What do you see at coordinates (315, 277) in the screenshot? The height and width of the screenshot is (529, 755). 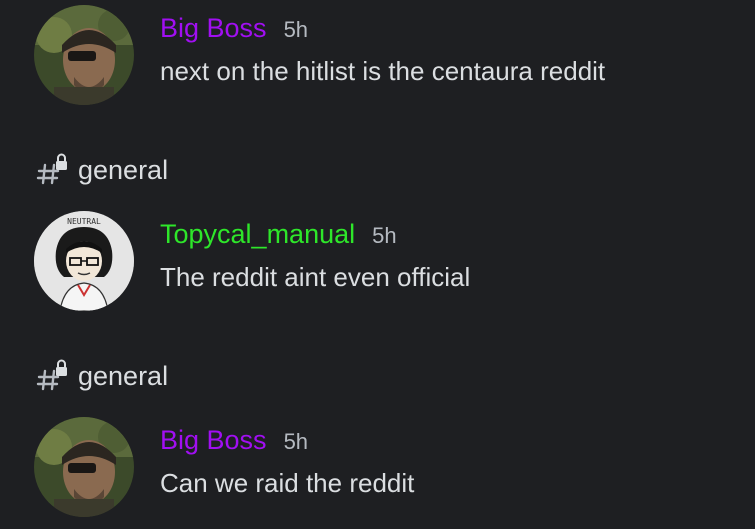 I see `message-content: The reddit aint even official` at bounding box center [315, 277].